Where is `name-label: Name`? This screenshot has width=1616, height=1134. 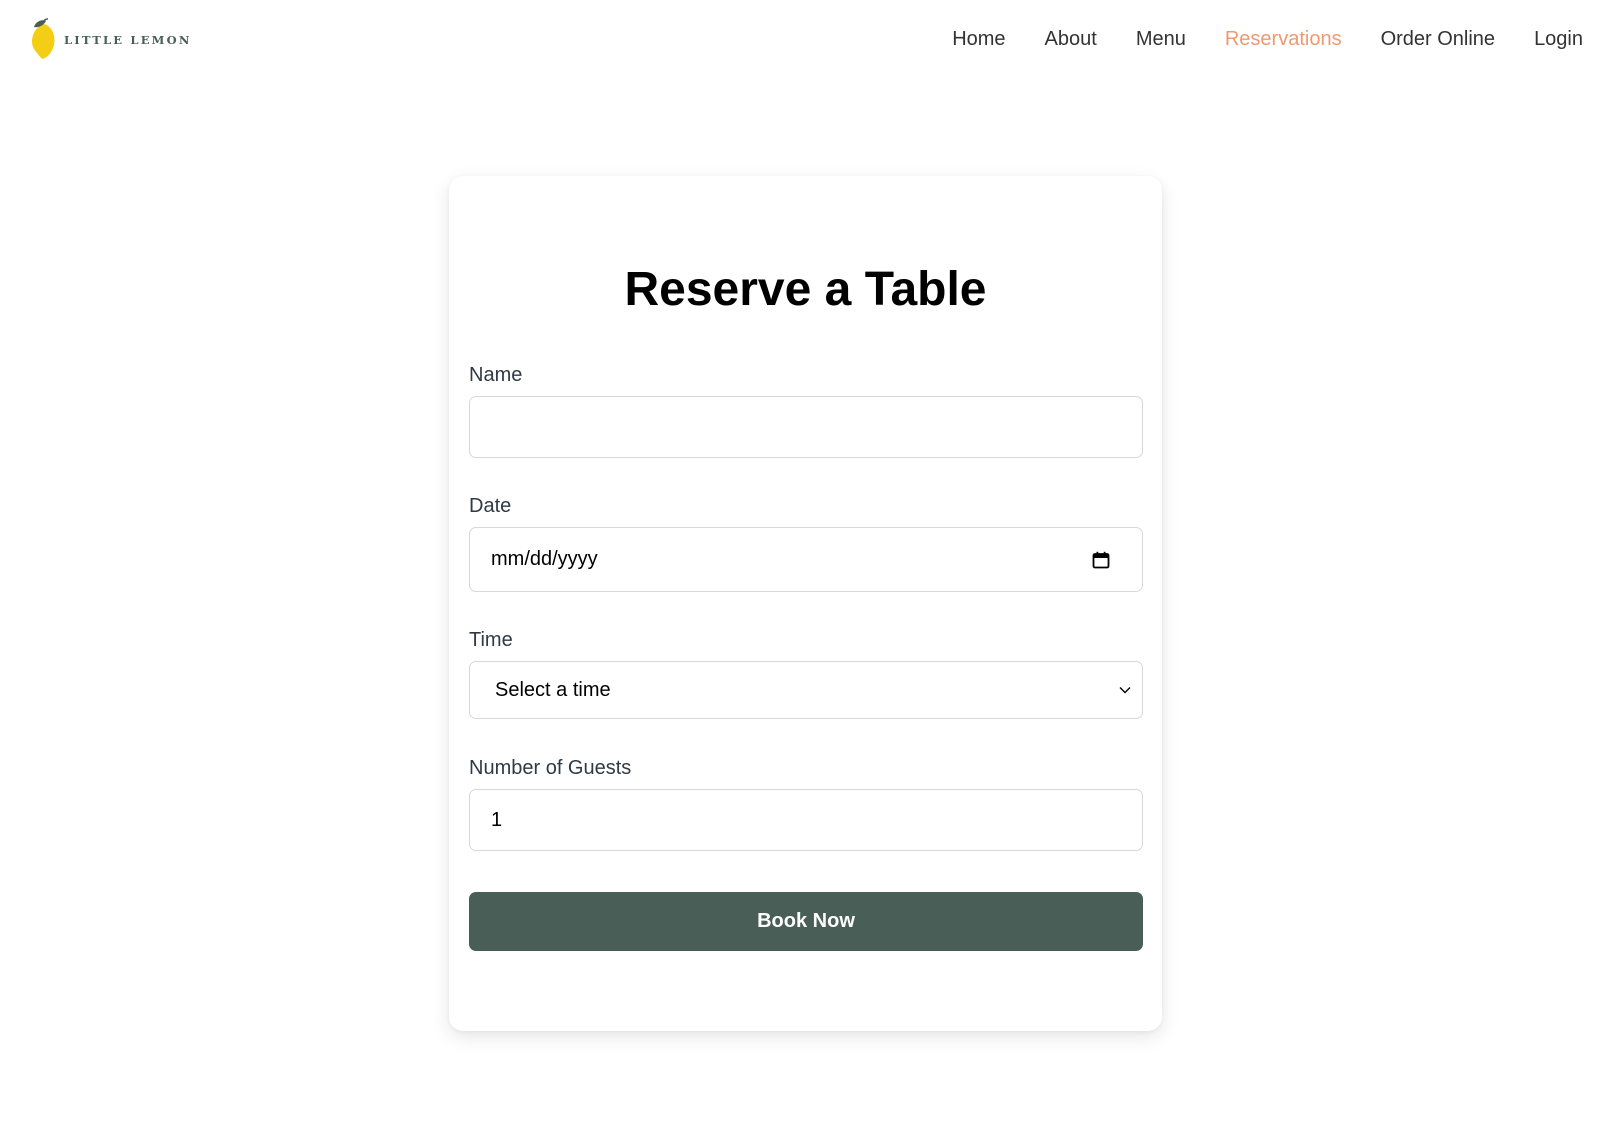
name-label: Name is located at coordinates (496, 375).